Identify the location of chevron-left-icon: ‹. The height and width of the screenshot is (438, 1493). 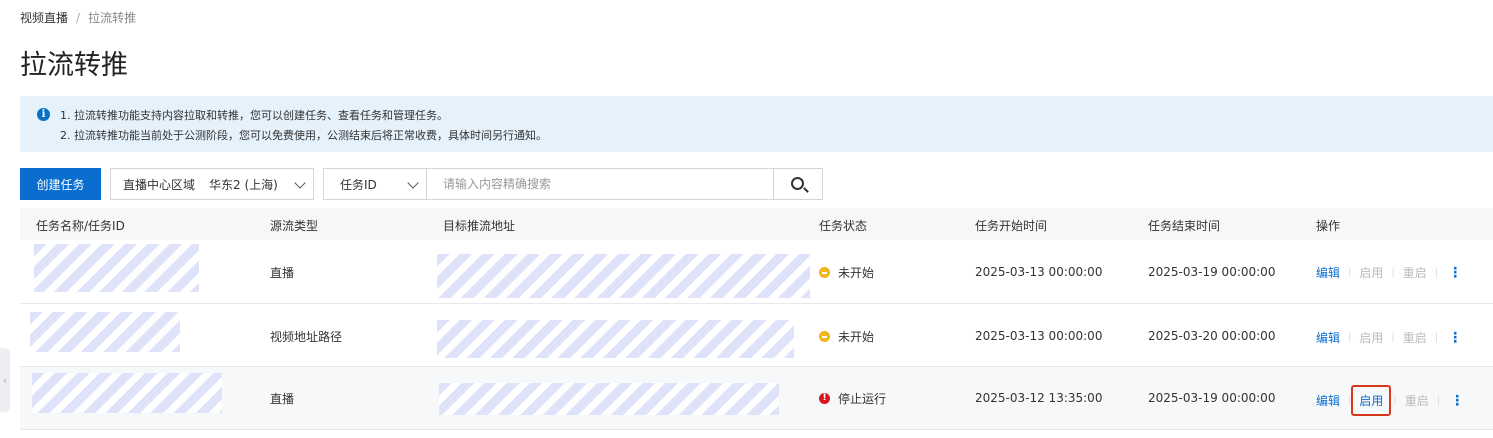
(5, 380).